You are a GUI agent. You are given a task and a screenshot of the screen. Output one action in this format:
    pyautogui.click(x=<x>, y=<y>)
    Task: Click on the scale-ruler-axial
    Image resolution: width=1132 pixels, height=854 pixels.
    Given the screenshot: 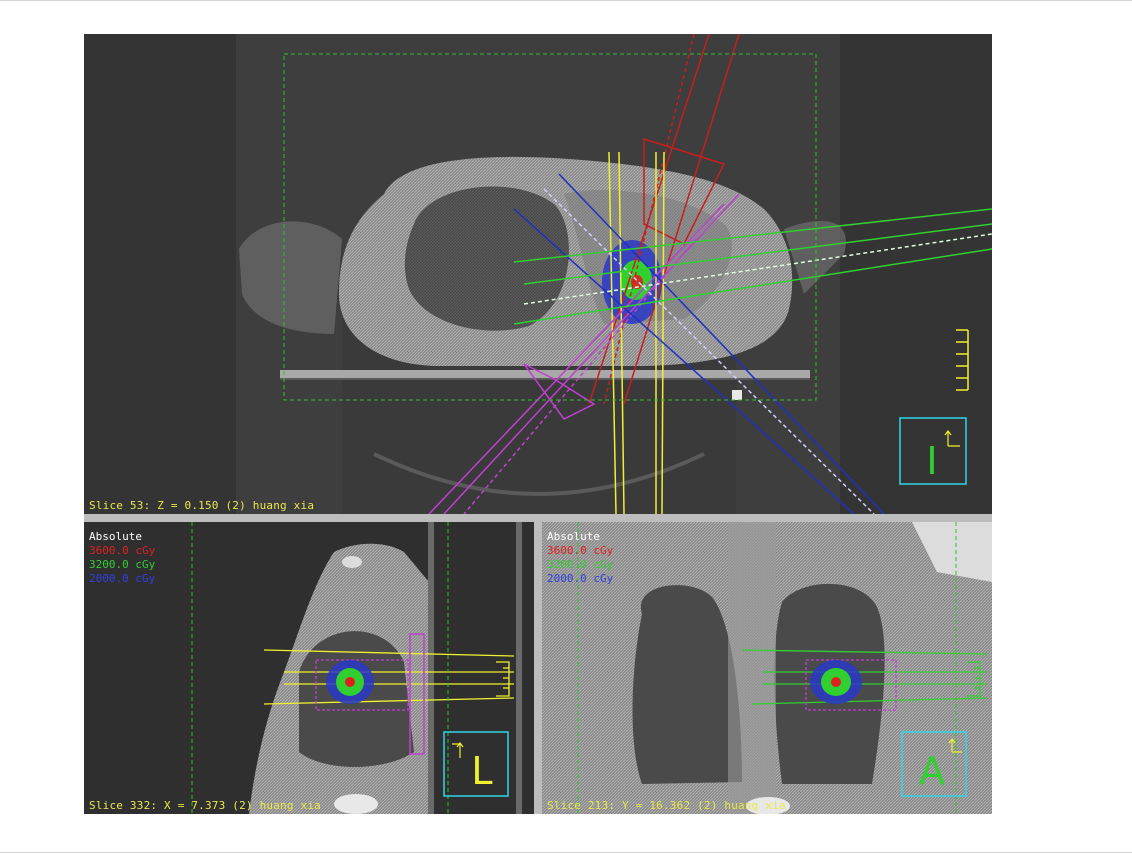 What is the action you would take?
    pyautogui.click(x=962, y=360)
    